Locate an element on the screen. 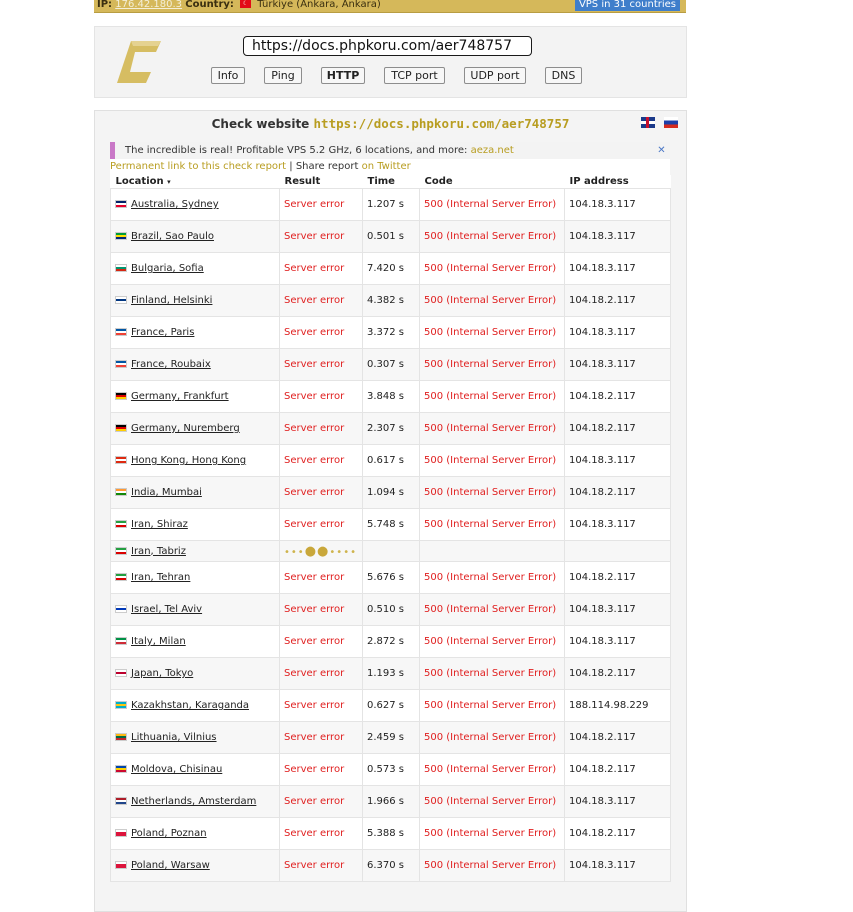  location-cell: Japan, Tokyo is located at coordinates (195, 673).